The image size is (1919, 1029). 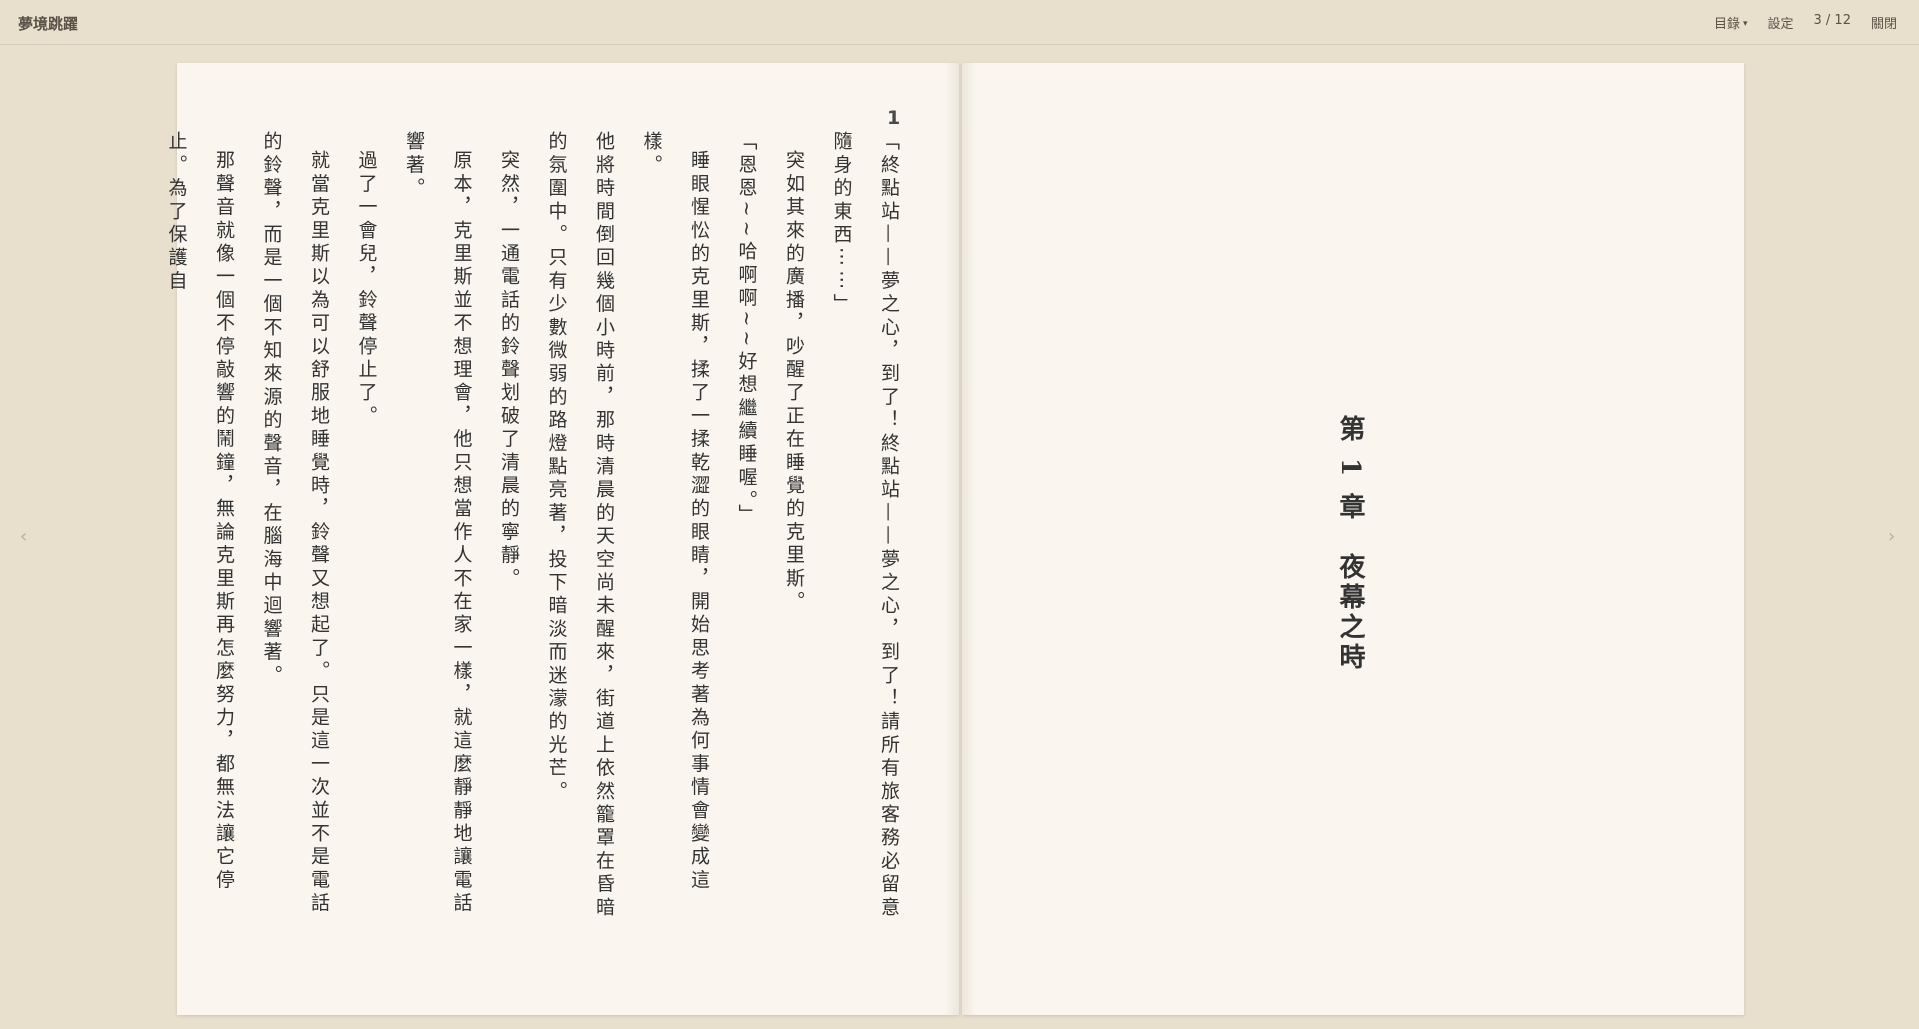 I want to click on next-page-icon: ›, so click(x=1891, y=536).